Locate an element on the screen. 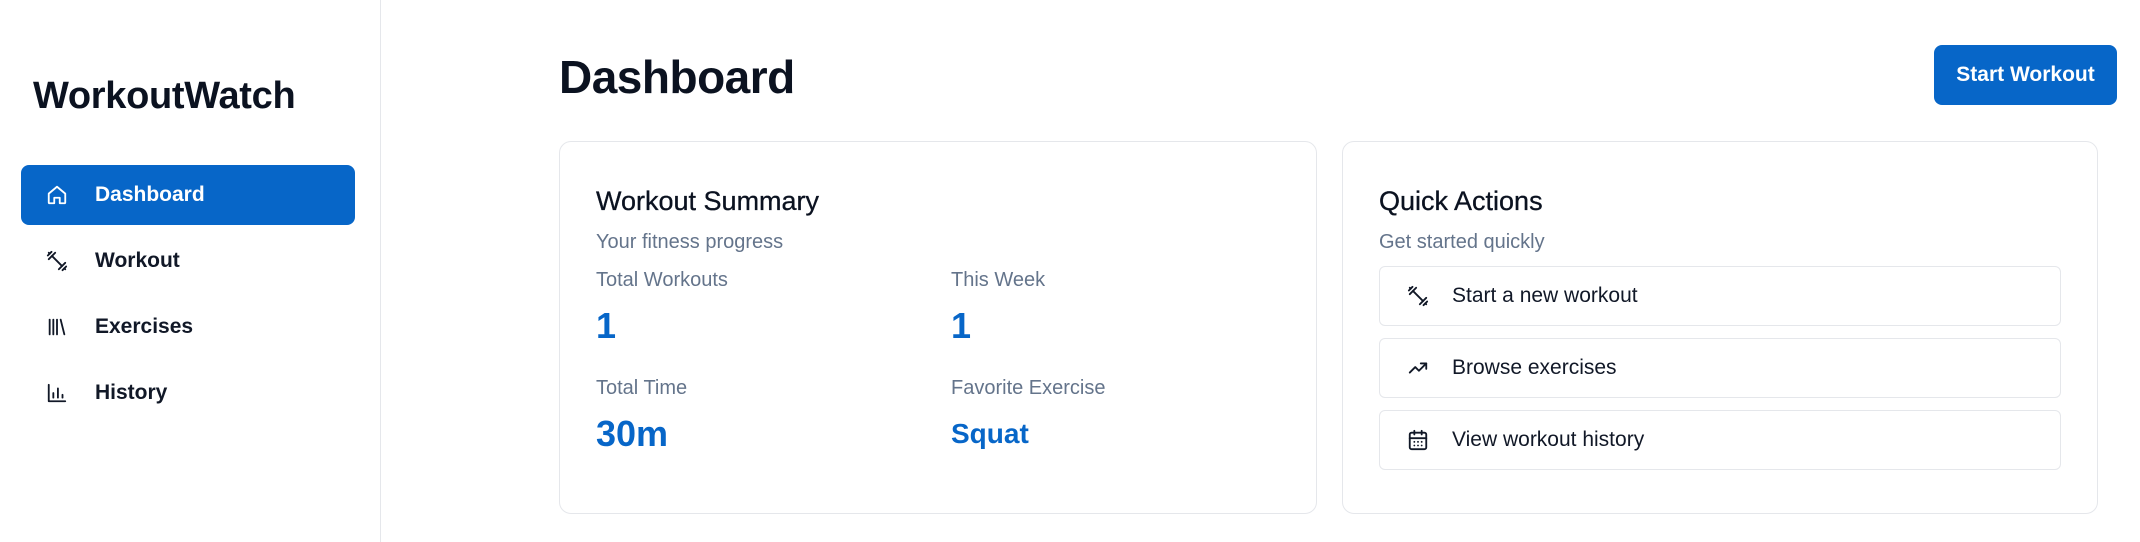  sidebar-nav: Dashboard Workout Exercises History is located at coordinates (188, 294).